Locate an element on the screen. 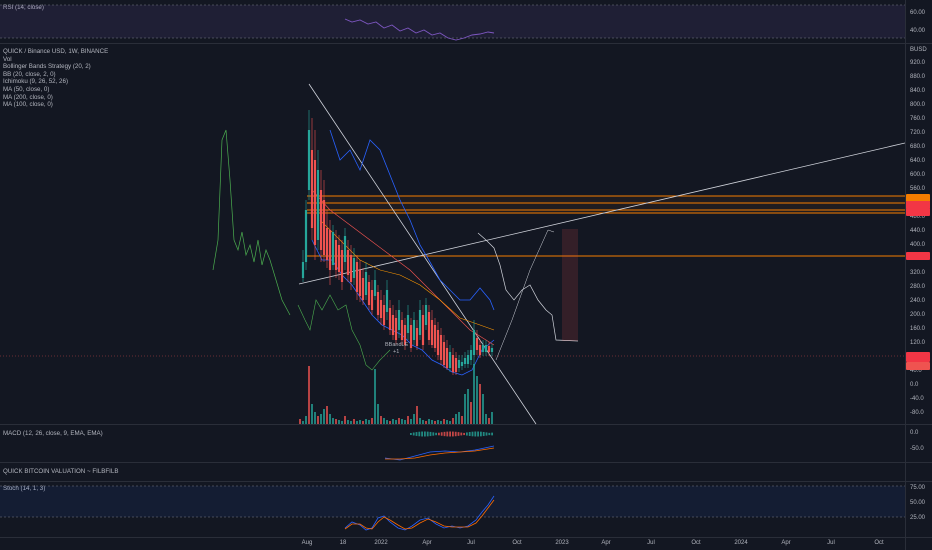  time-tick: 2023 is located at coordinates (562, 543).